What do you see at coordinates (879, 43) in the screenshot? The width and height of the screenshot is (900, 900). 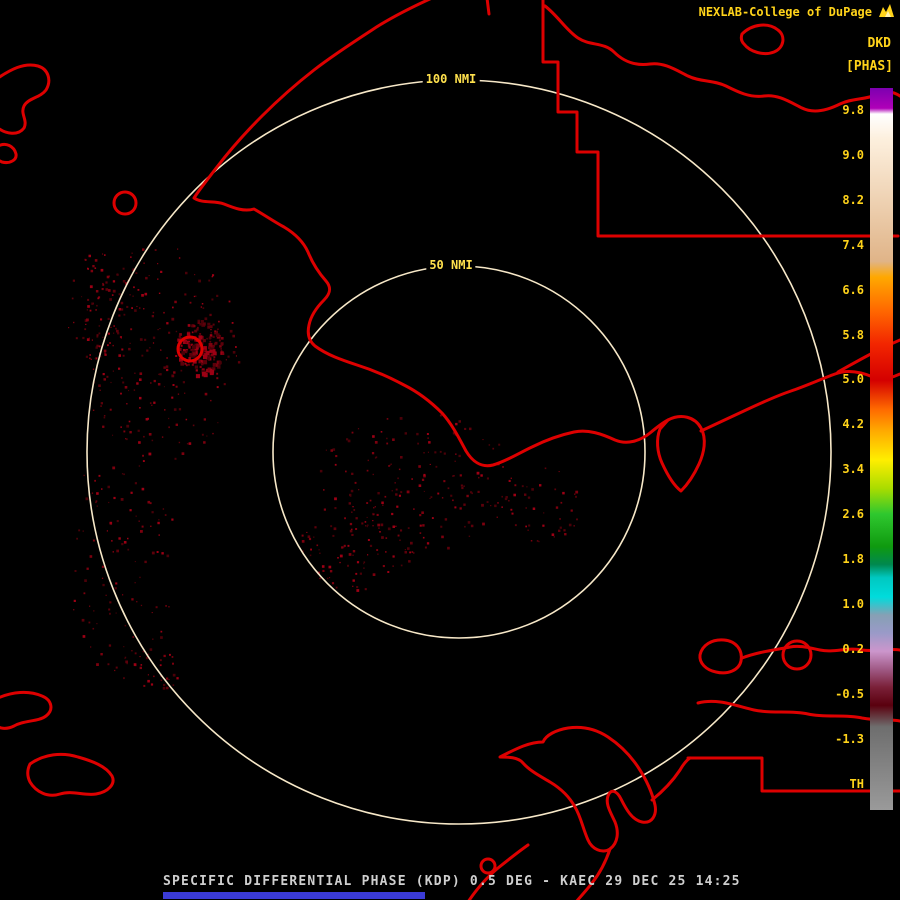 I see `product-code: DKD` at bounding box center [879, 43].